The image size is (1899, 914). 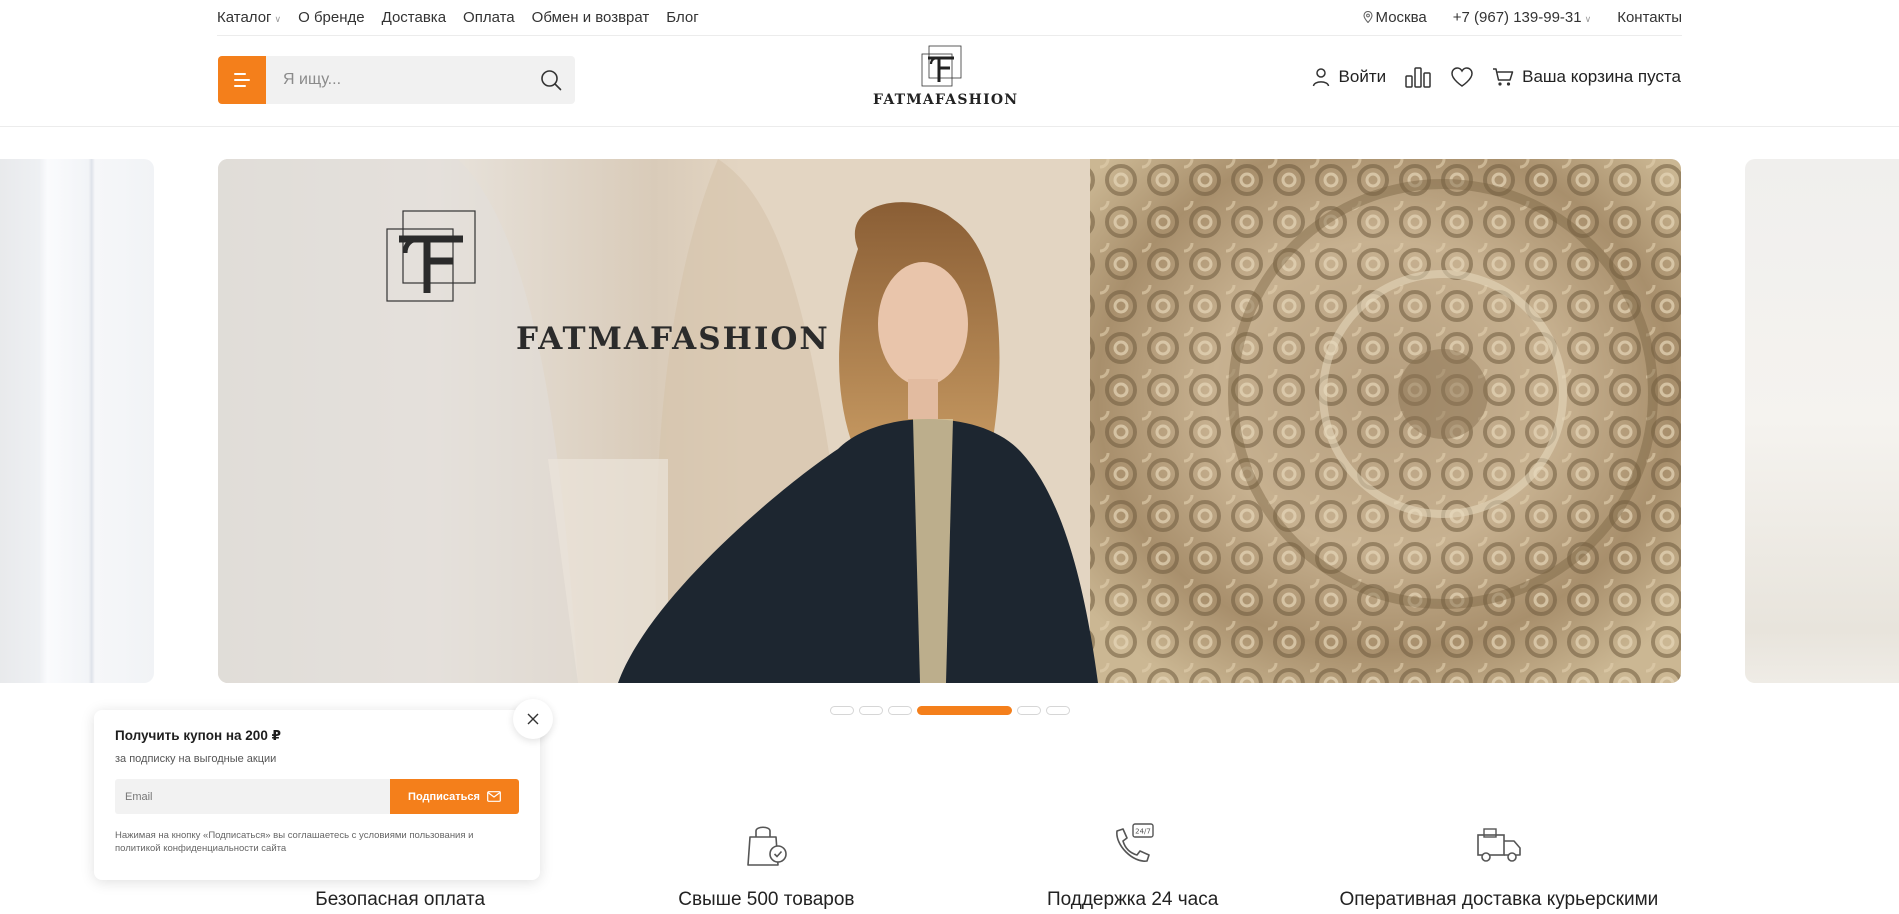 I want to click on email-field, so click(x=252, y=796).